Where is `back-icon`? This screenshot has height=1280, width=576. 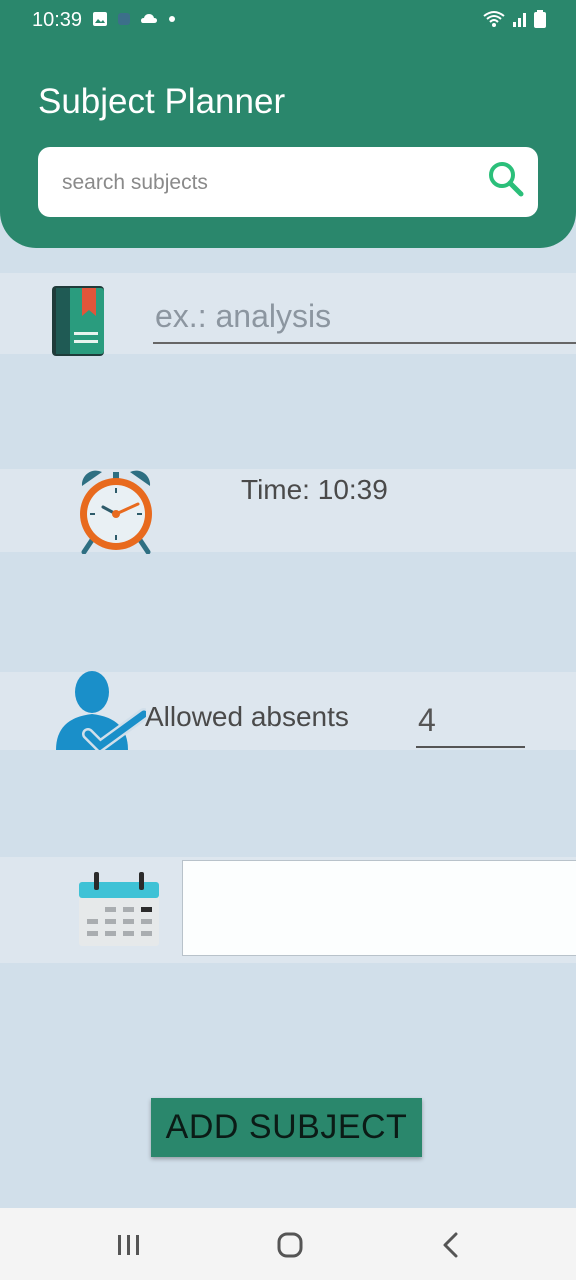 back-icon is located at coordinates (451, 1245).